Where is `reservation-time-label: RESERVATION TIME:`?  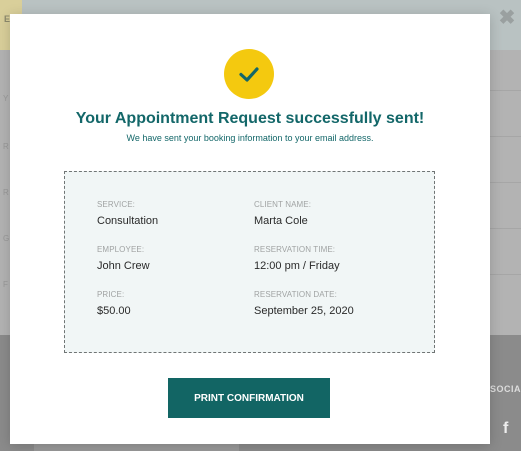
reservation-time-label: RESERVATION TIME: is located at coordinates (295, 249).